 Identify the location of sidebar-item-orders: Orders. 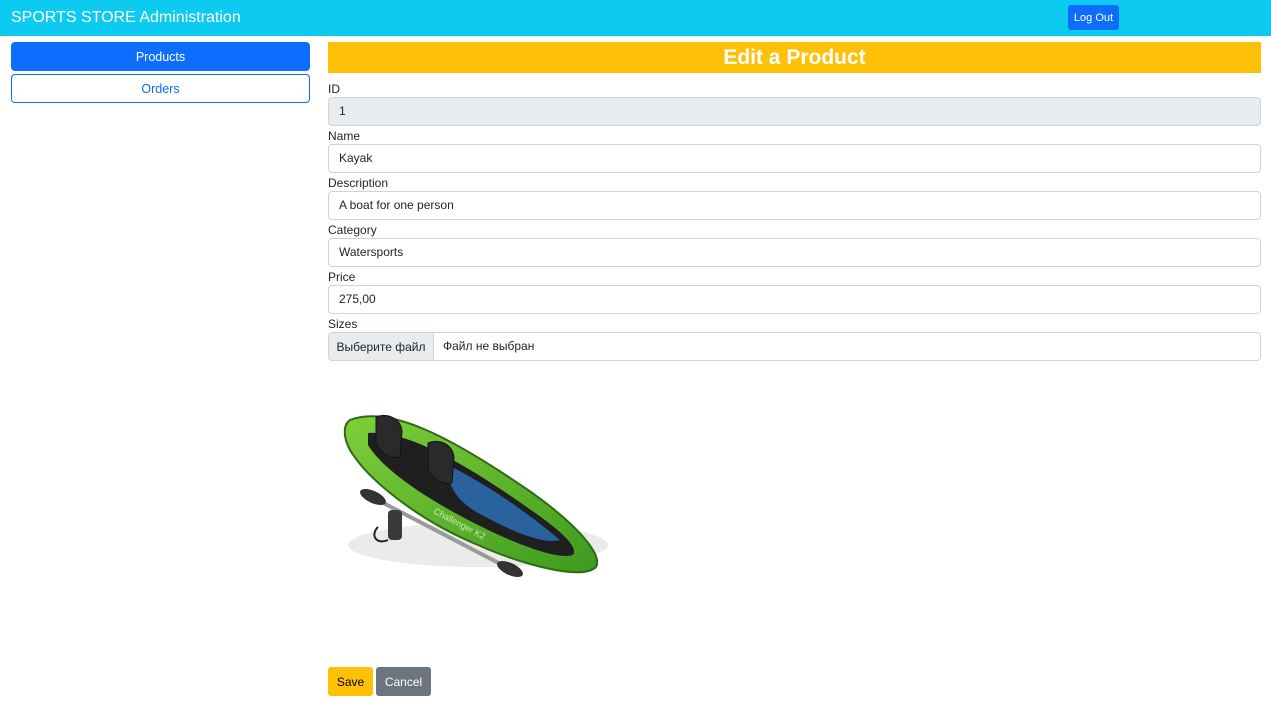
(160, 88).